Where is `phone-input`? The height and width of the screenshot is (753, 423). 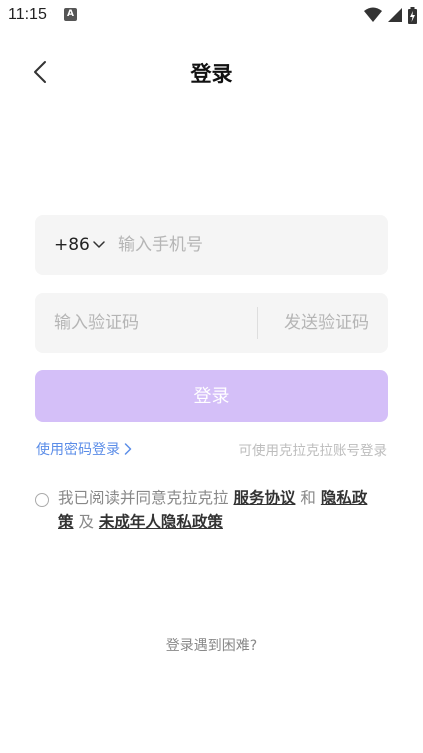 phone-input is located at coordinates (243, 245).